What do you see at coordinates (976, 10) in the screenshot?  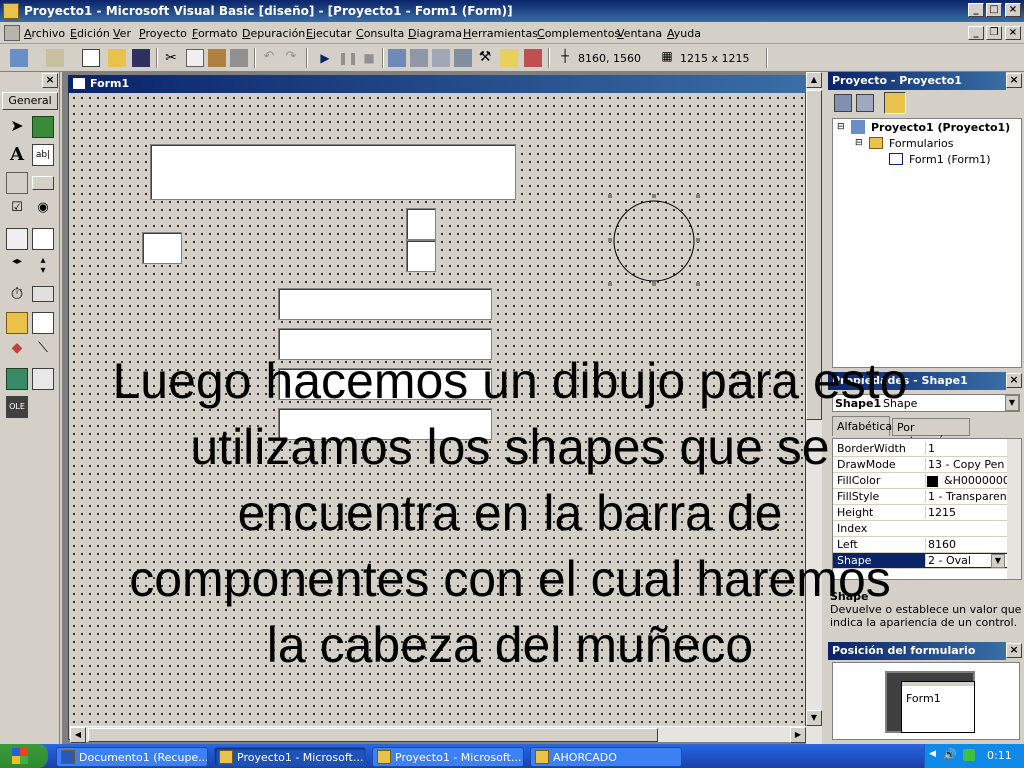 I see `minimize-button: _` at bounding box center [976, 10].